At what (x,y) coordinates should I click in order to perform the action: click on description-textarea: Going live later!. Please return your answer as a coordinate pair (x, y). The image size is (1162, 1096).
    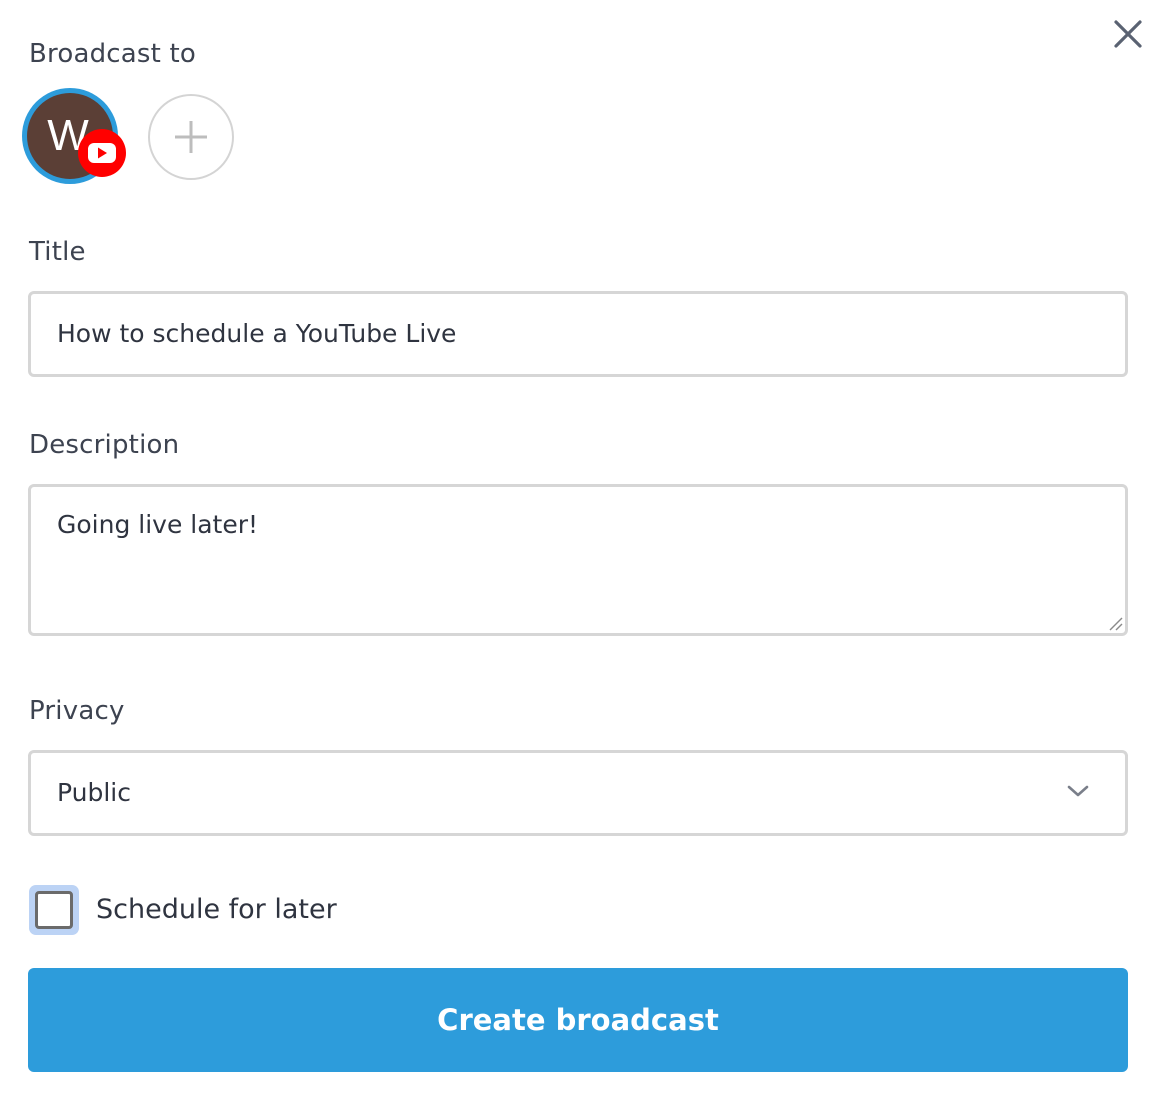
    Looking at the image, I should click on (578, 560).